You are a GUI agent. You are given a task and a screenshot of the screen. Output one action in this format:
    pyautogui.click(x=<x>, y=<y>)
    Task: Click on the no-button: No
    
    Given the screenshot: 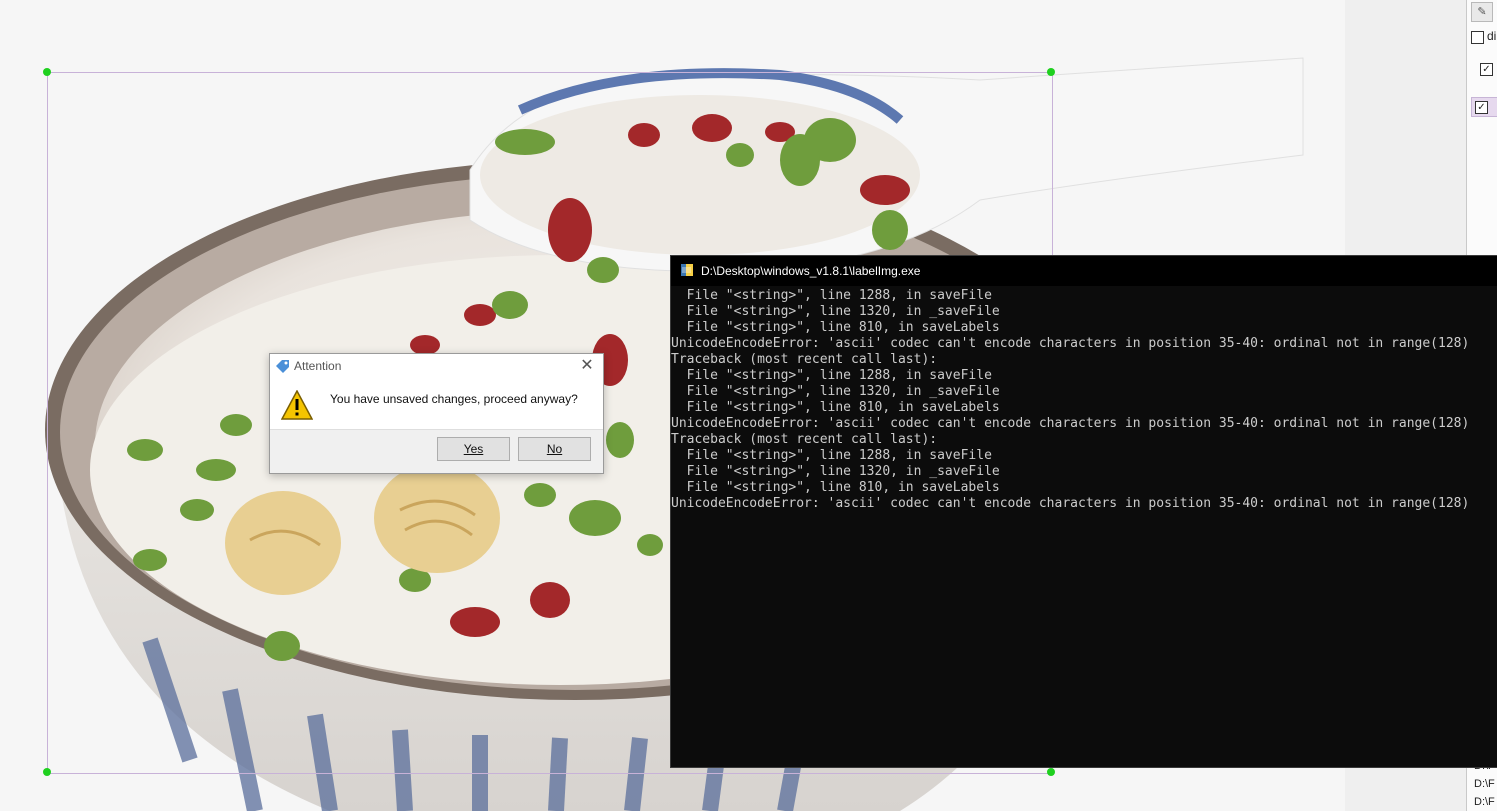 What is the action you would take?
    pyautogui.click(x=554, y=449)
    